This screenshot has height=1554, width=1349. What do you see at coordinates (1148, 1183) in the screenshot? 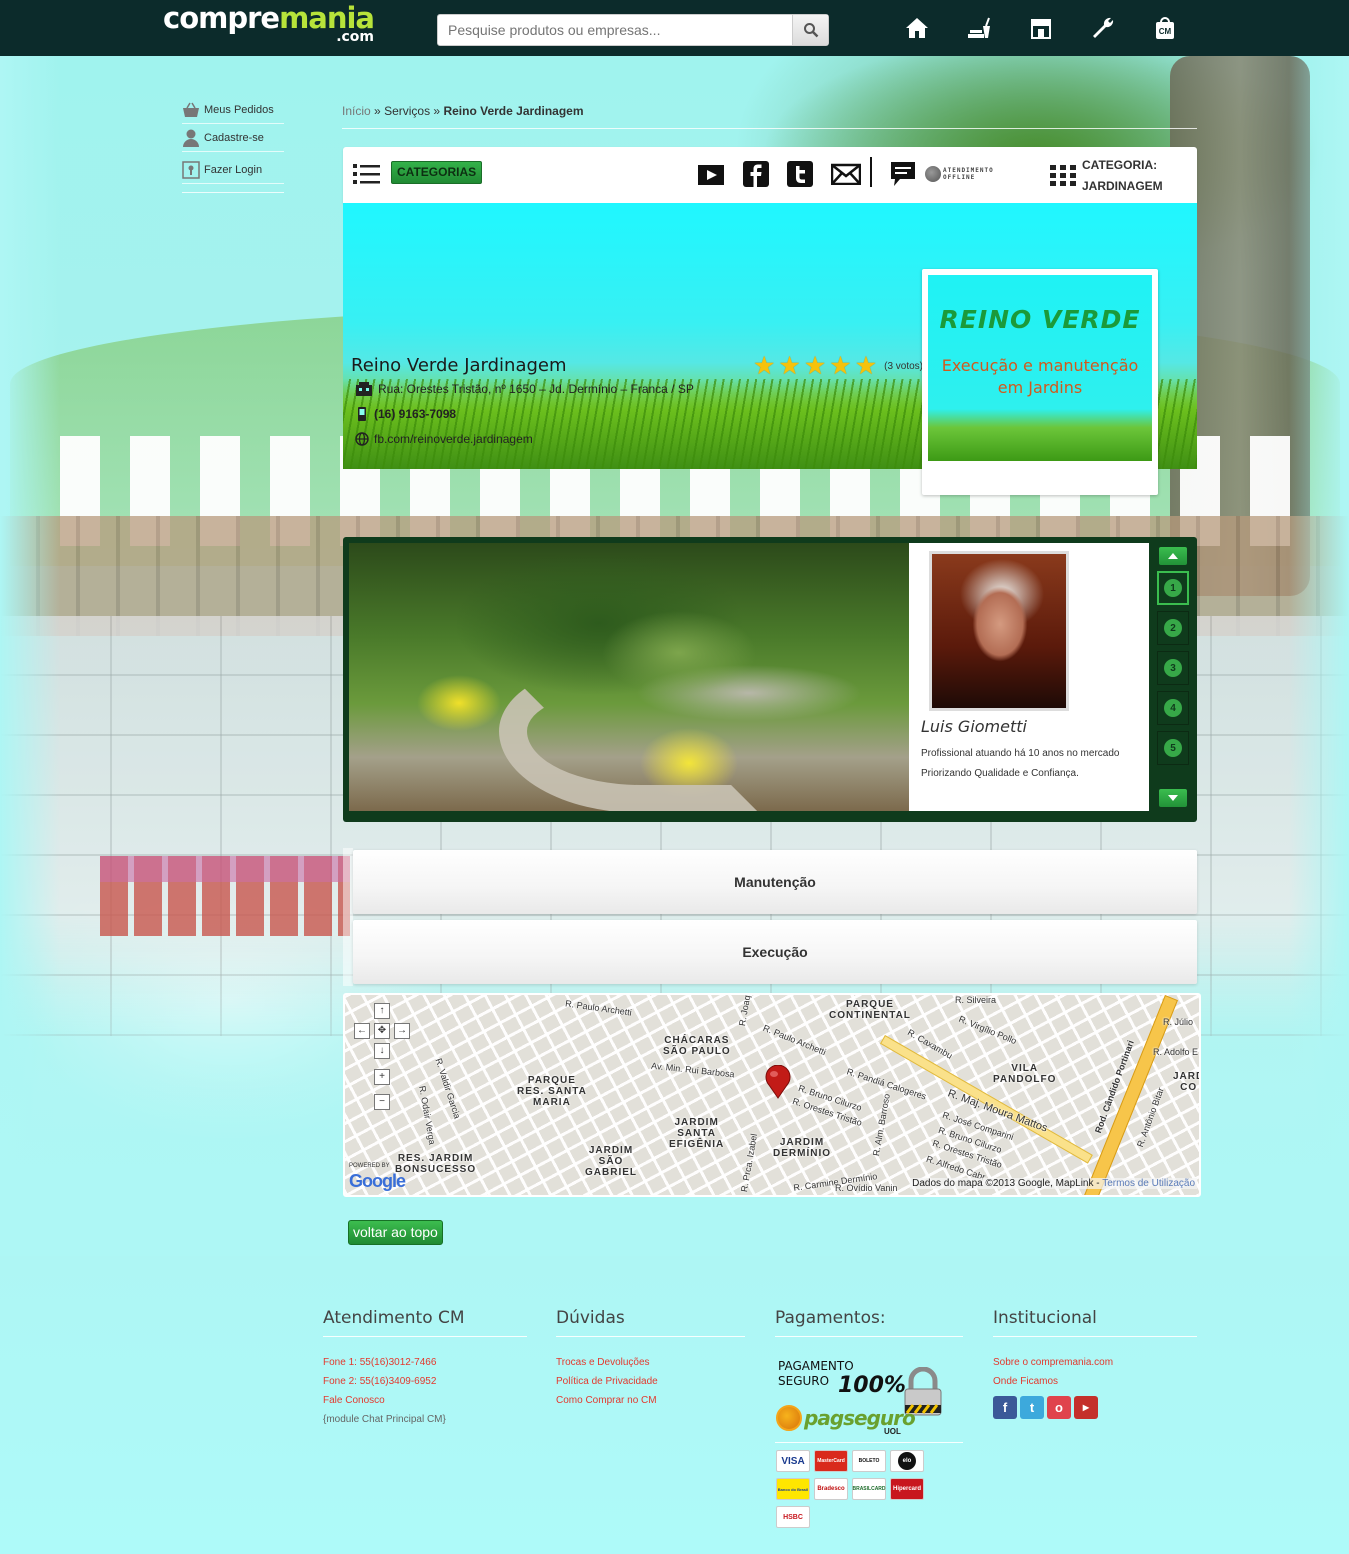
I see `map-terms-link: Termos de Utilização` at bounding box center [1148, 1183].